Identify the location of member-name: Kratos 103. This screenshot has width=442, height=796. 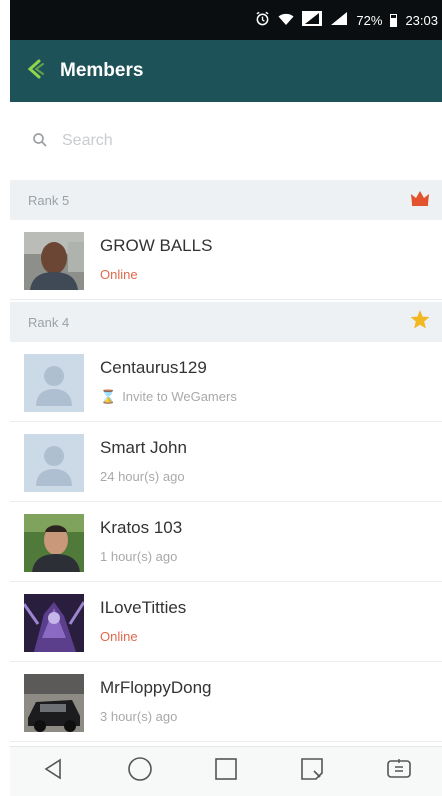
(141, 527).